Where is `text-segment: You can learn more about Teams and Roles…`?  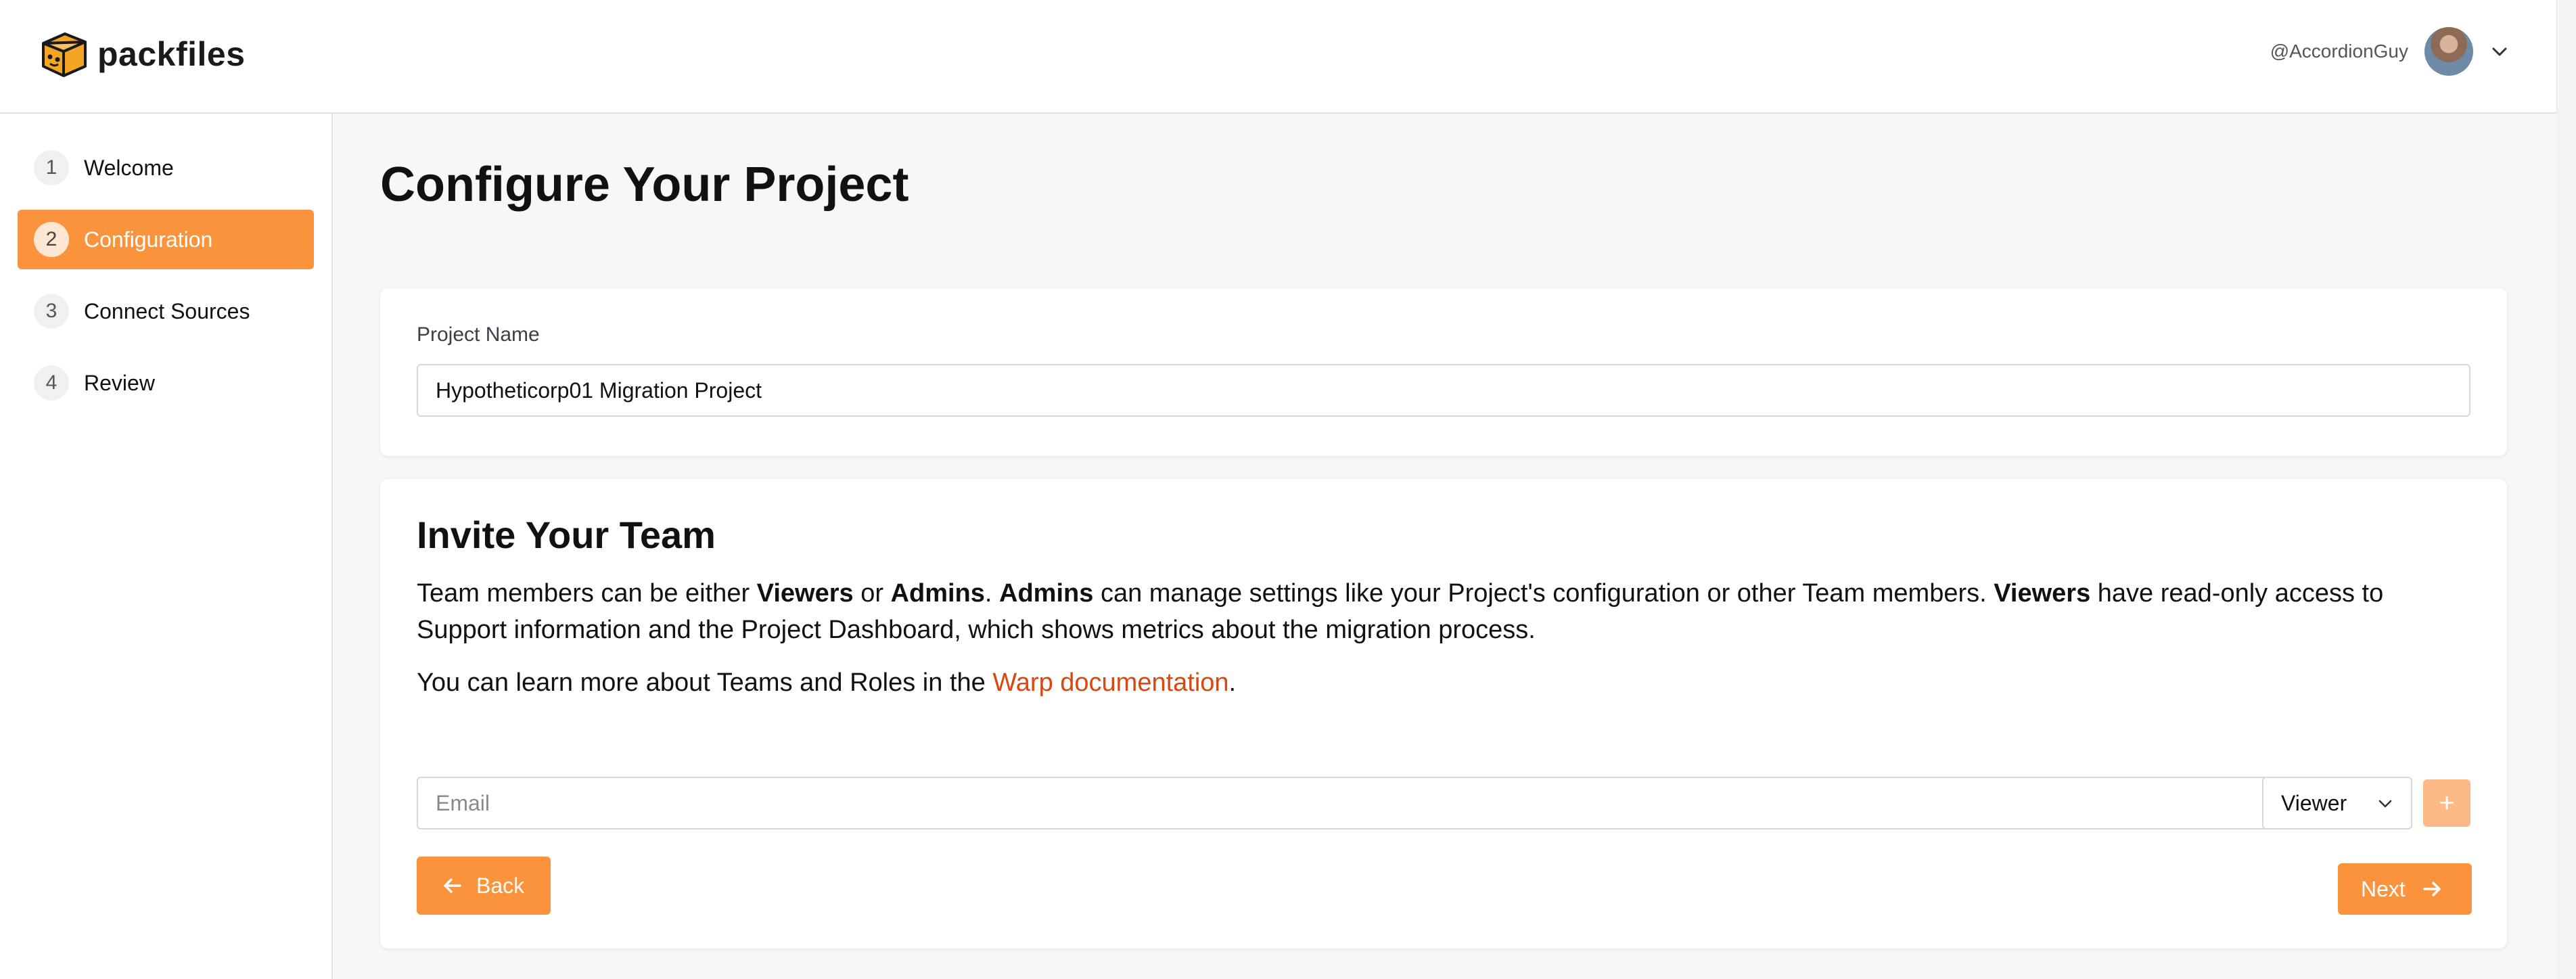 text-segment: You can learn more about Teams and Roles… is located at coordinates (705, 682).